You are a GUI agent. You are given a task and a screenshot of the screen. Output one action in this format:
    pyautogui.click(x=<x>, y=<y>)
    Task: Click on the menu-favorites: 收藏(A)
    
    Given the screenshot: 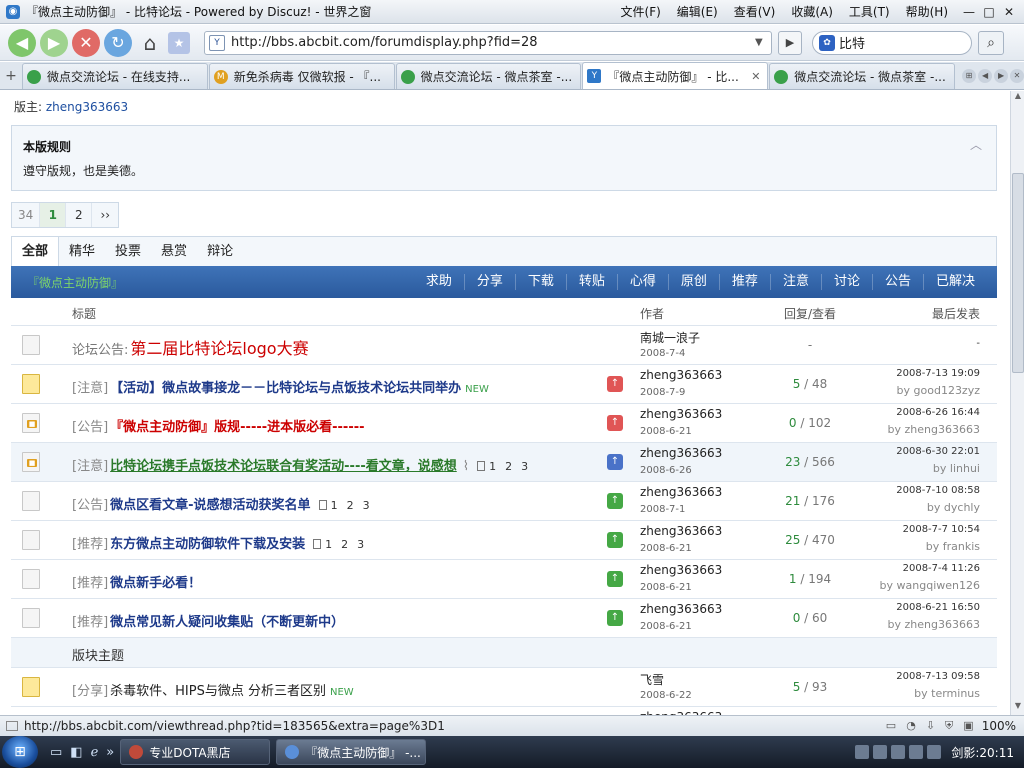 What is the action you would take?
    pyautogui.click(x=812, y=11)
    